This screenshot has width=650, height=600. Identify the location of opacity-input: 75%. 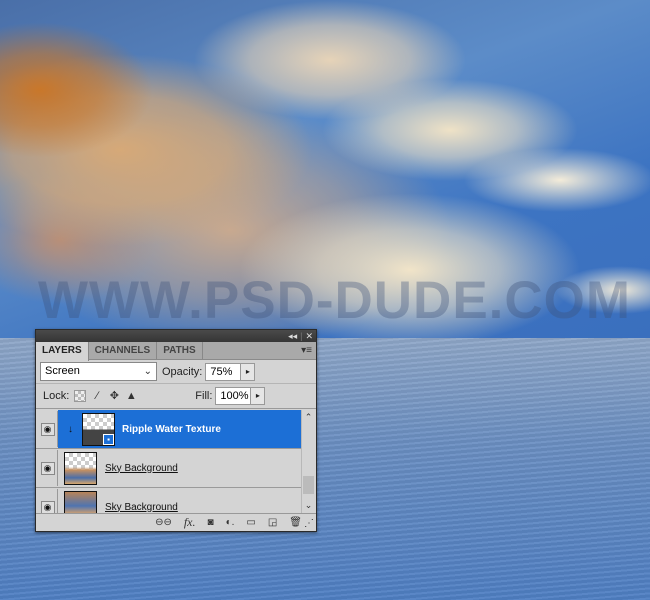
(223, 371).